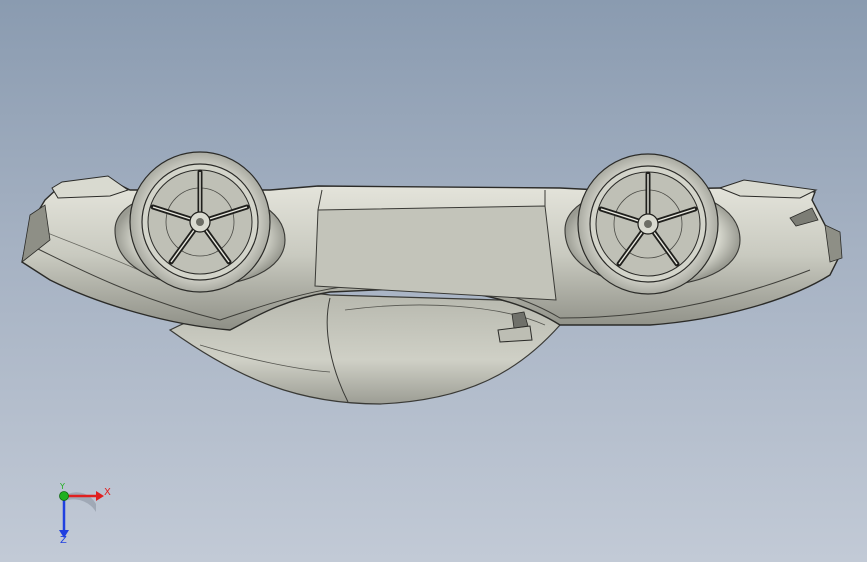  Describe the element at coordinates (648, 224) in the screenshot. I see `front-wheel` at that location.